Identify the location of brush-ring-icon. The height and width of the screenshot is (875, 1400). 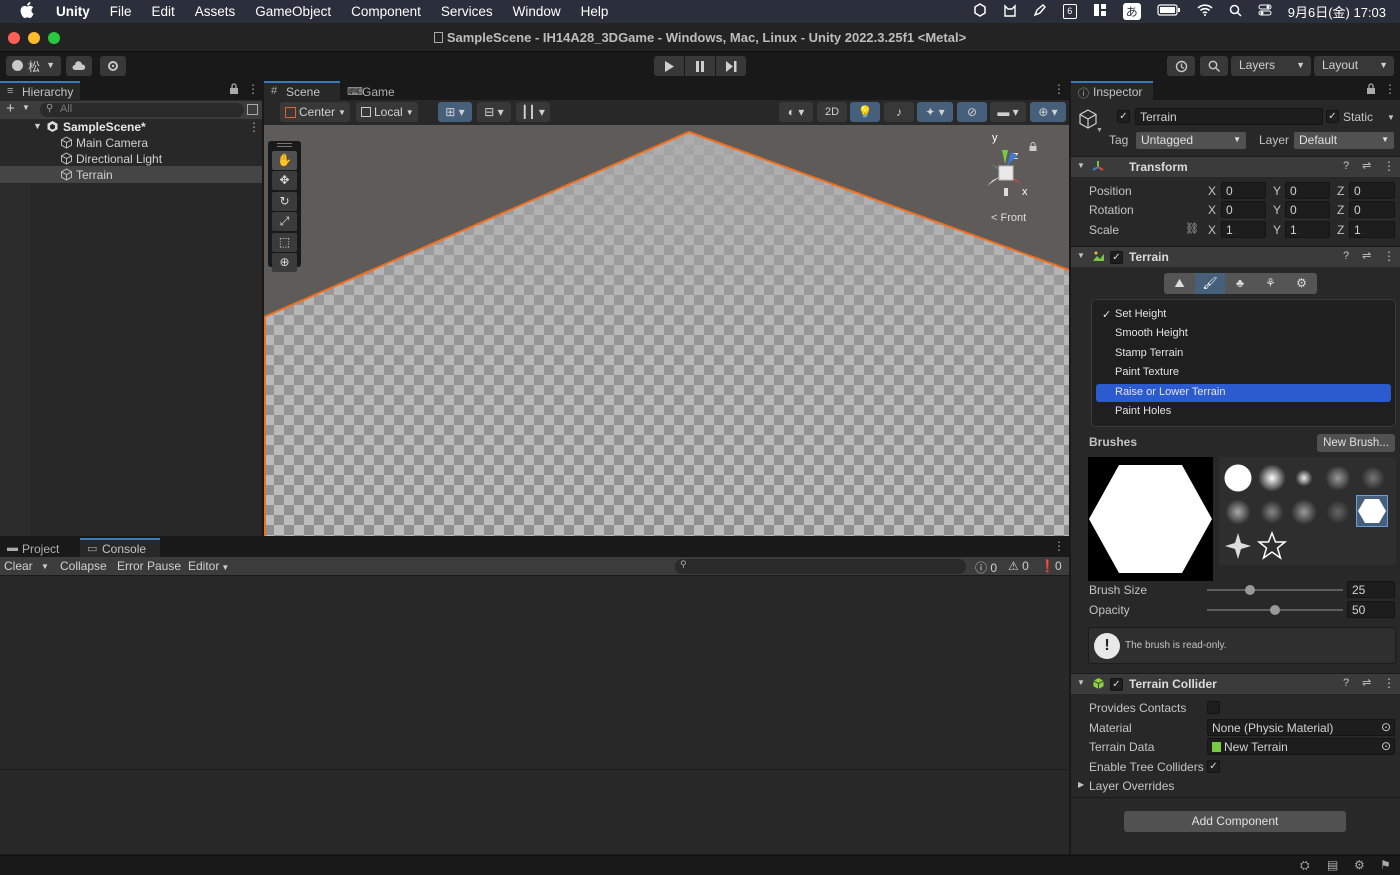
(1304, 512).